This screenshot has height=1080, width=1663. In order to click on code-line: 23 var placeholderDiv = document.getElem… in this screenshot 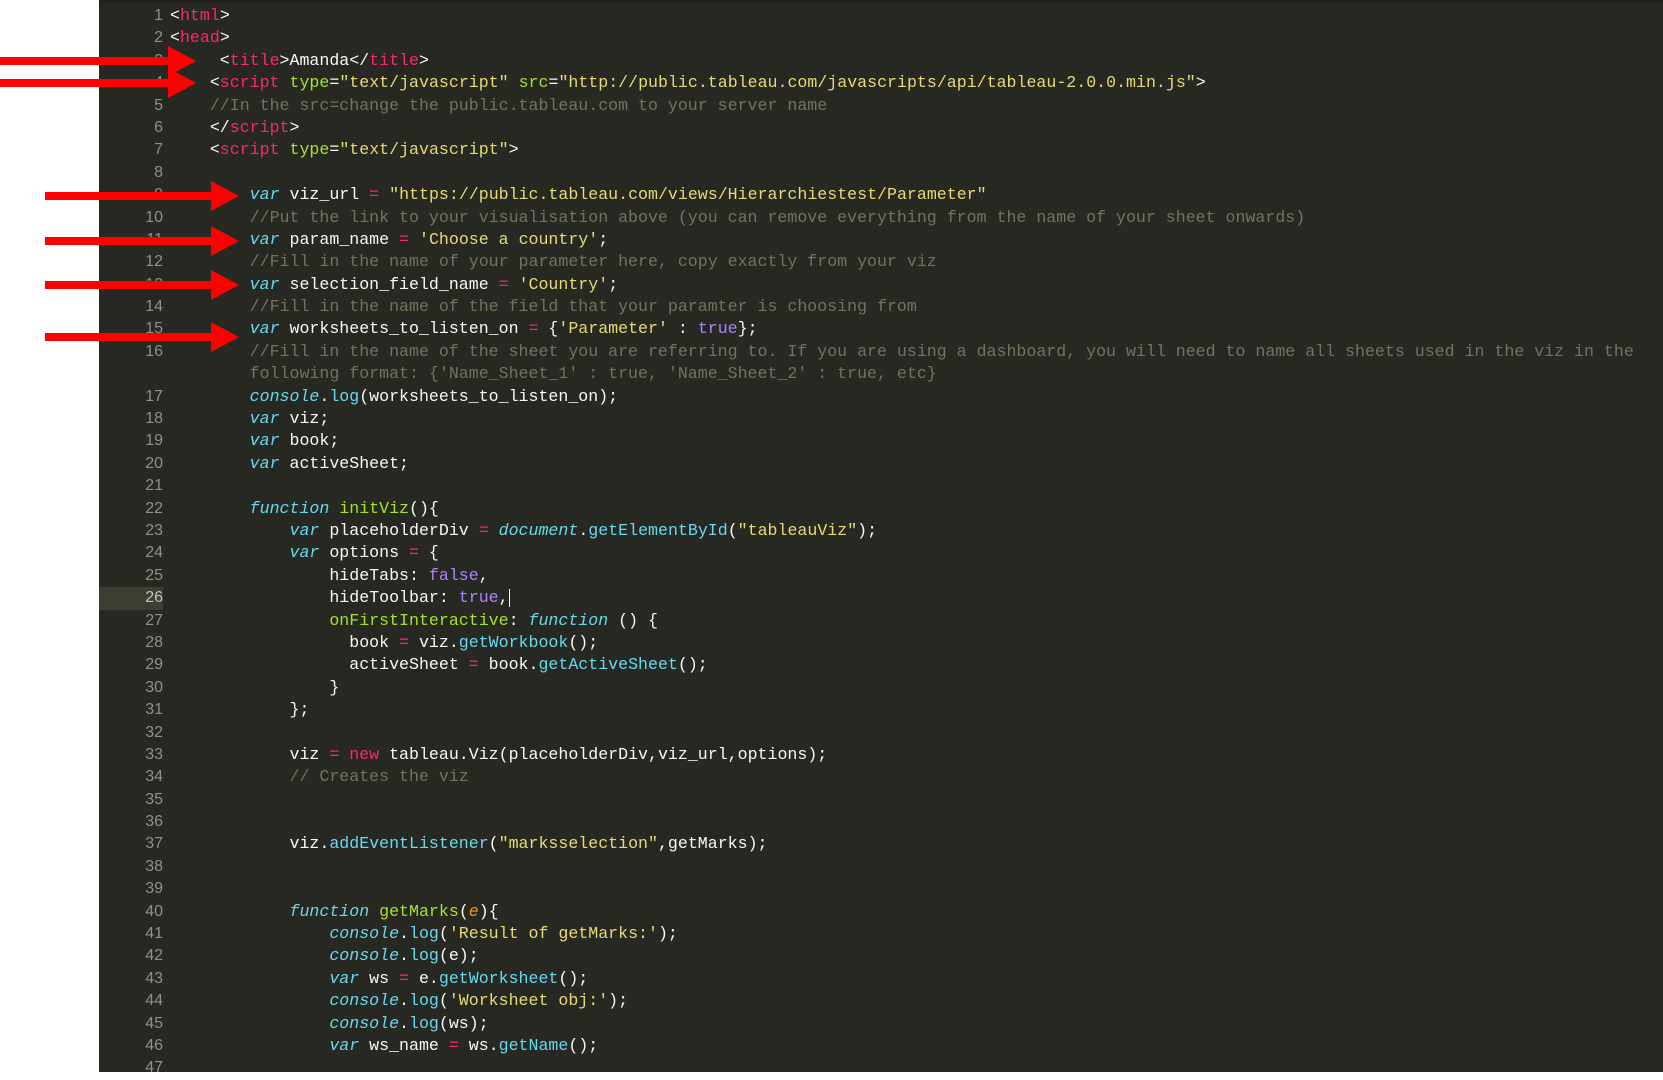, I will do `click(881, 531)`.